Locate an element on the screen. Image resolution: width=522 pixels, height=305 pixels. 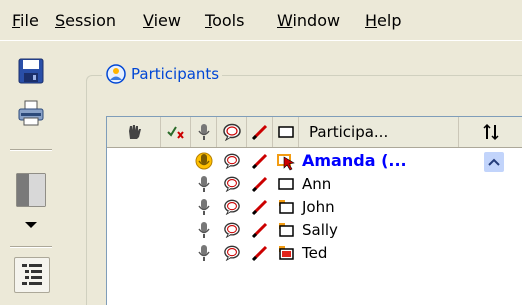
list-view-button is located at coordinates (32, 275).